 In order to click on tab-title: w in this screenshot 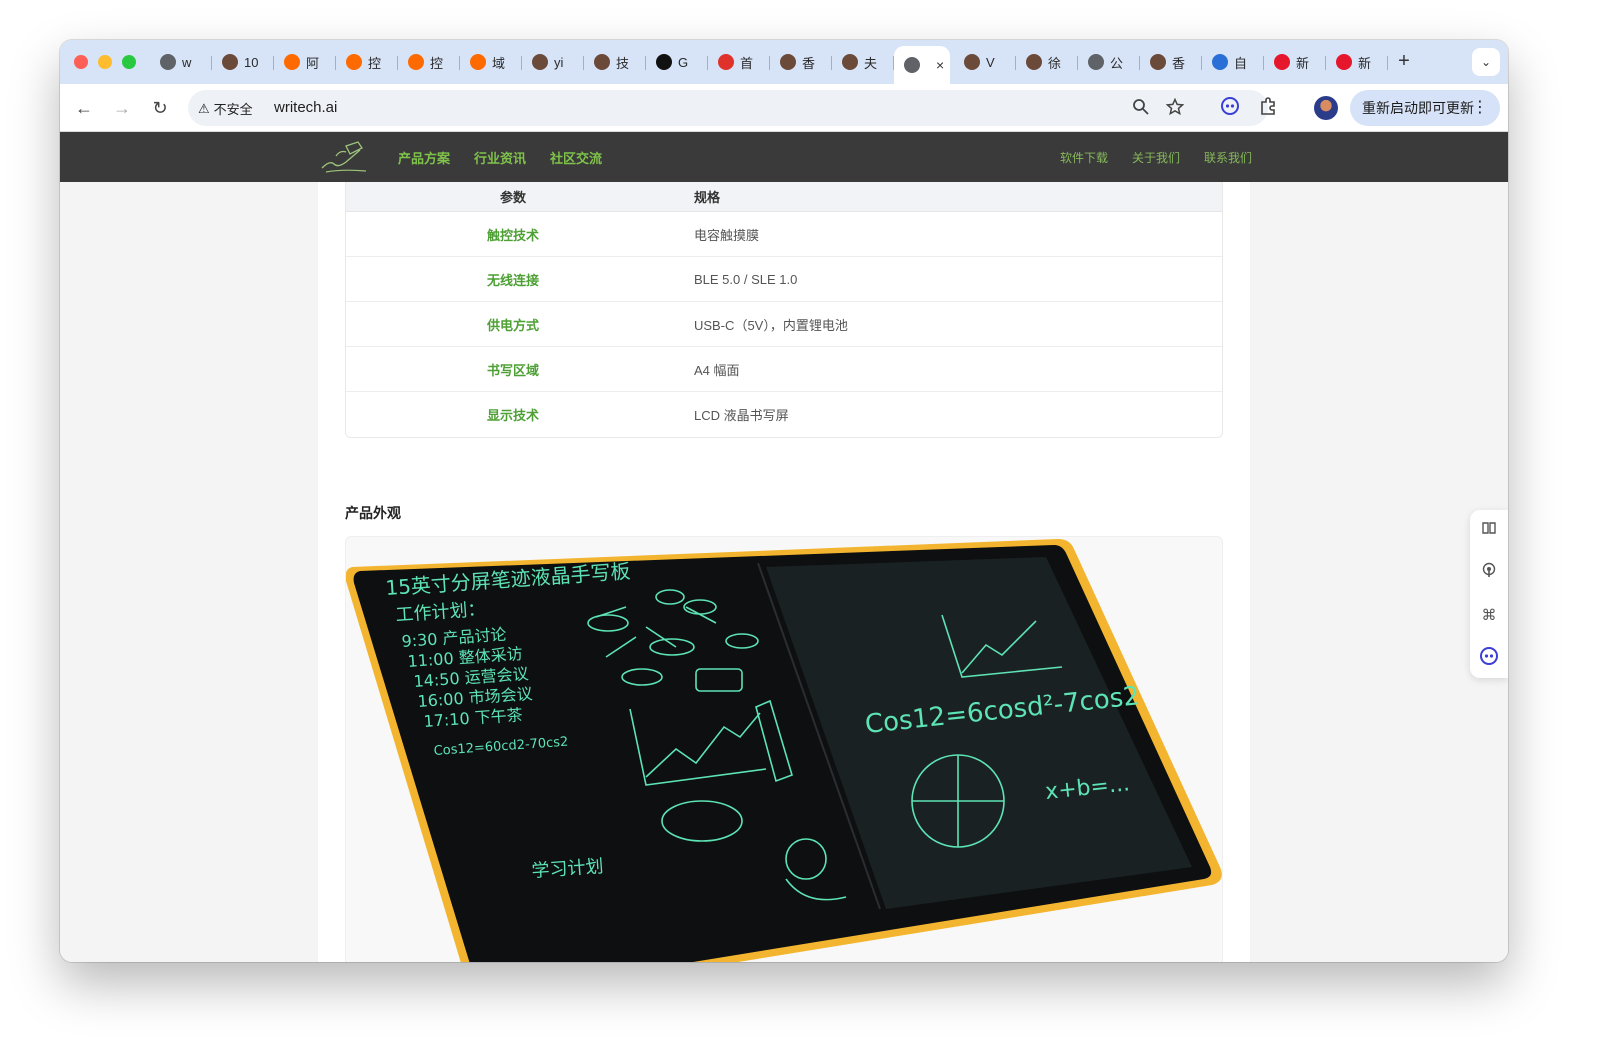, I will do `click(187, 62)`.